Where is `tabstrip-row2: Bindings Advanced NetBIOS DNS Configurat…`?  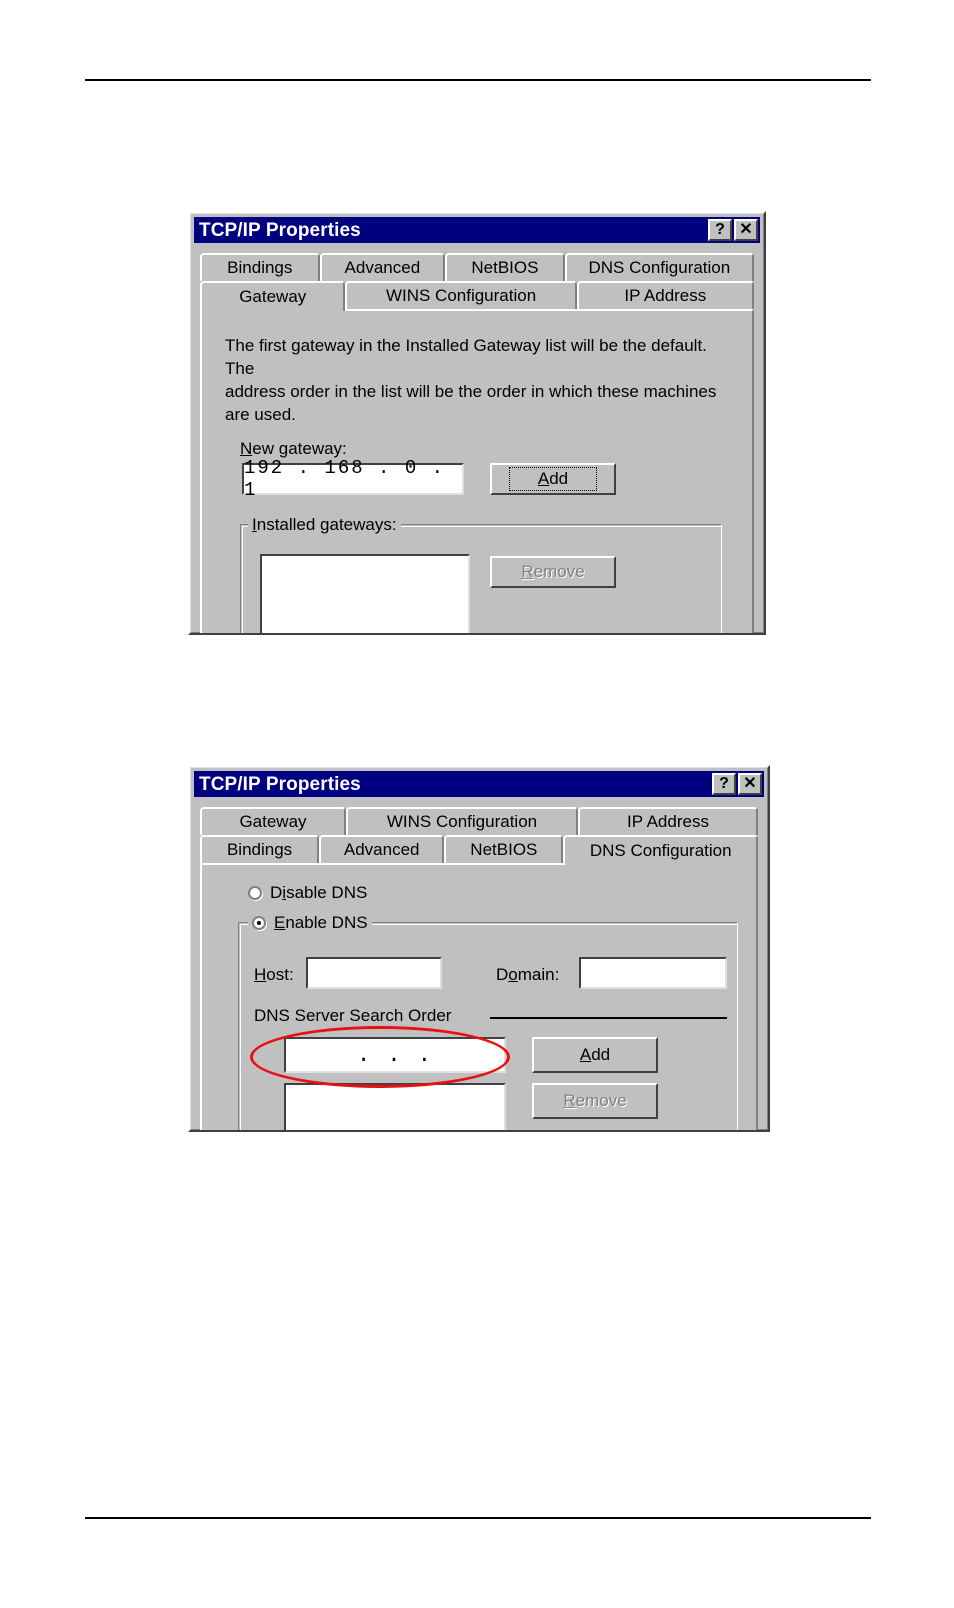 tabstrip-row2: Bindings Advanced NetBIOS DNS Configurat… is located at coordinates (479, 850).